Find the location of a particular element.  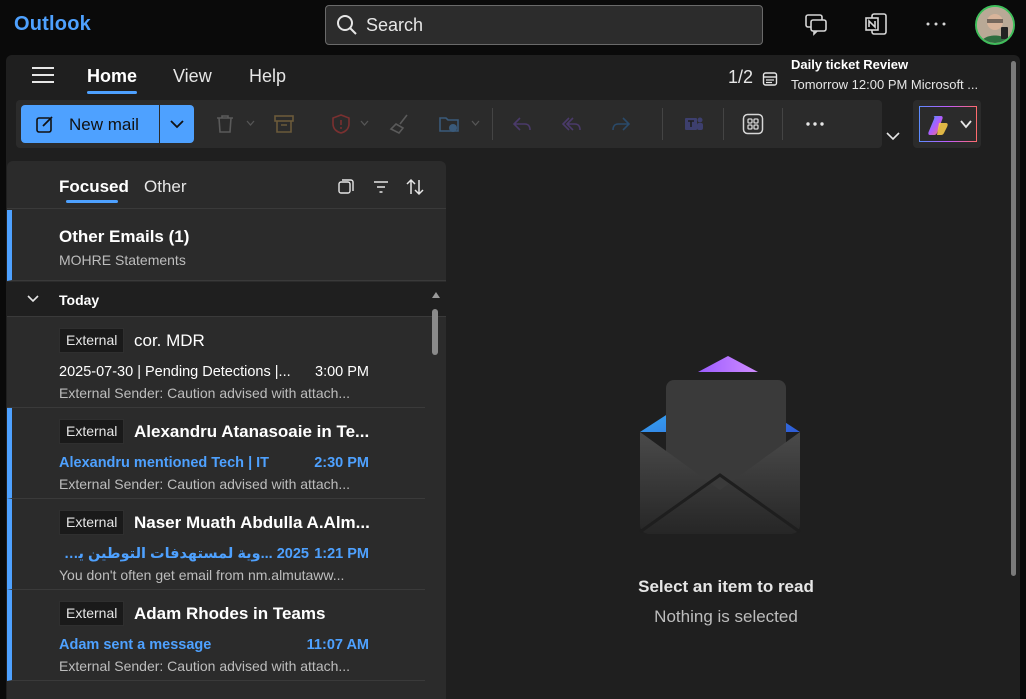

top-bar: Outlook Search is located at coordinates (513, 26).